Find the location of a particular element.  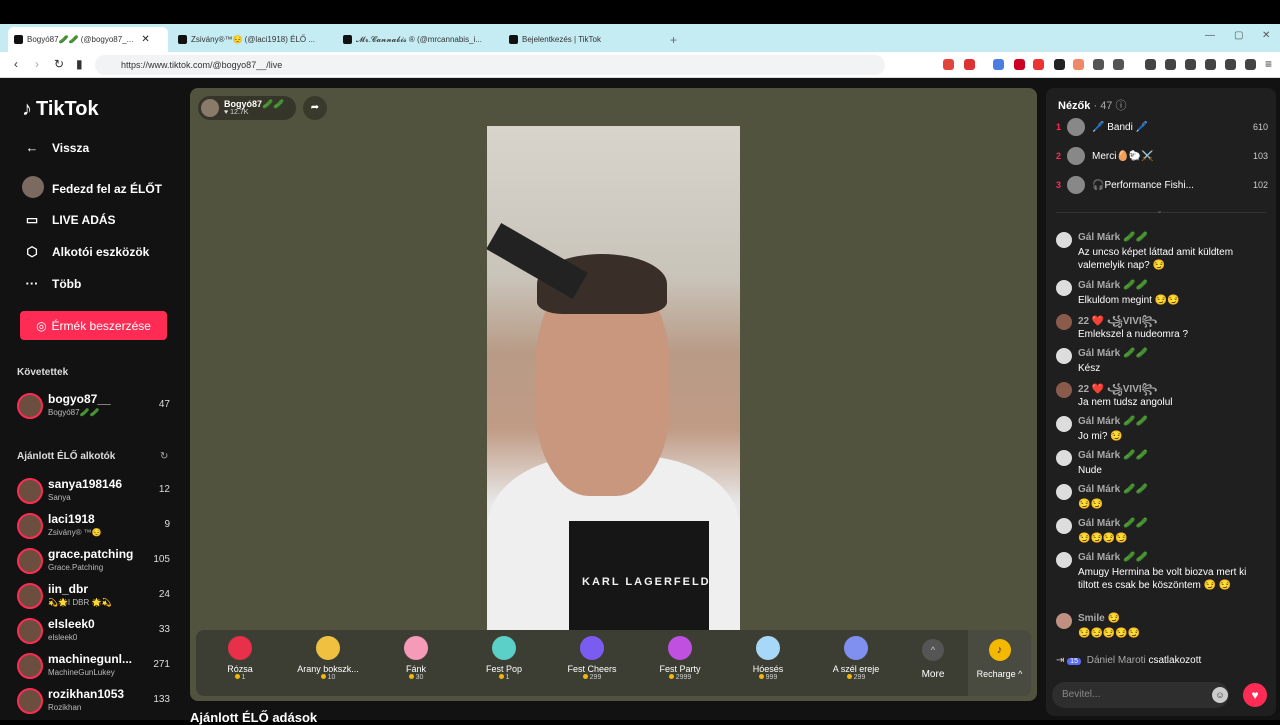

recommended-item: grace.patching Grace.Patching 105 is located at coordinates (94, 562).